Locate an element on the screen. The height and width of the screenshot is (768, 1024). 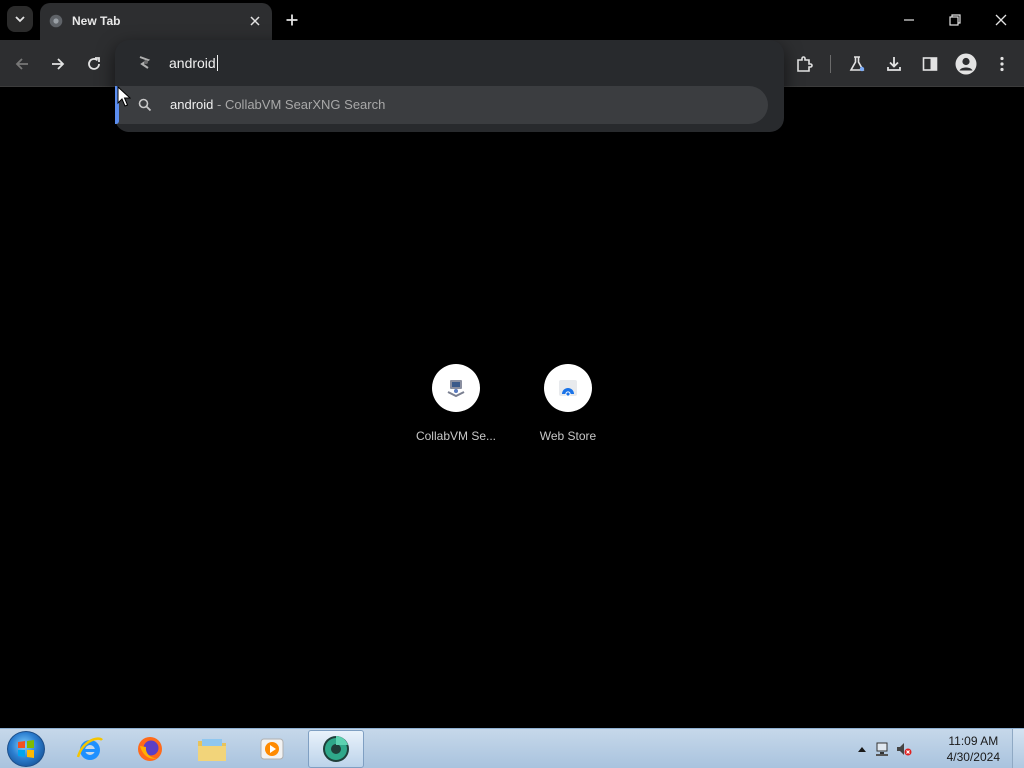
site-info-icon is located at coordinates (145, 62).